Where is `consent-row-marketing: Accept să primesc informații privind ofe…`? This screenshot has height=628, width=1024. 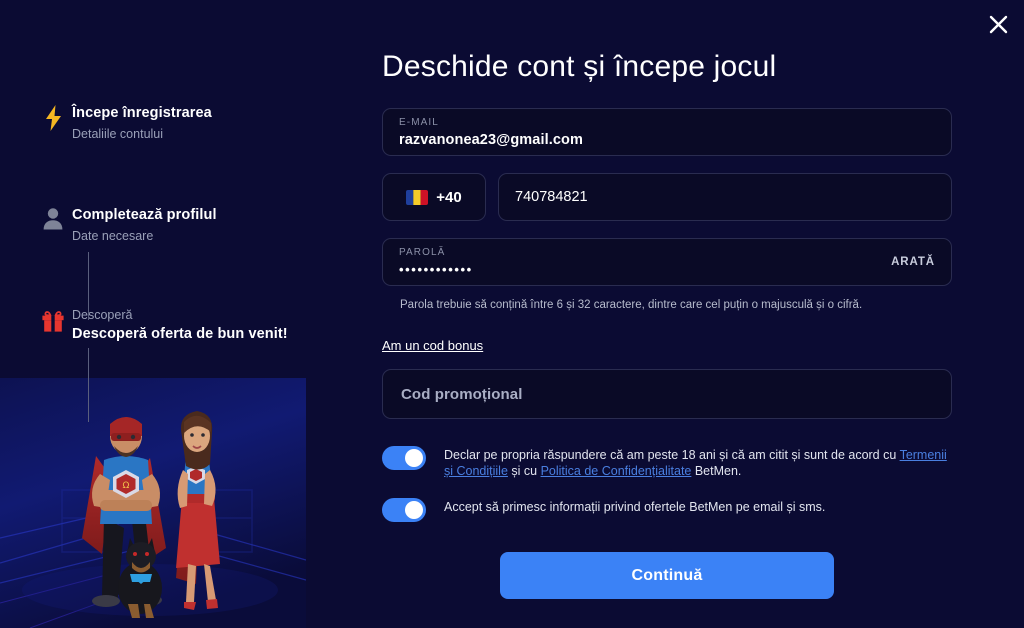 consent-row-marketing: Accept să primesc informații privind ofe… is located at coordinates (667, 509).